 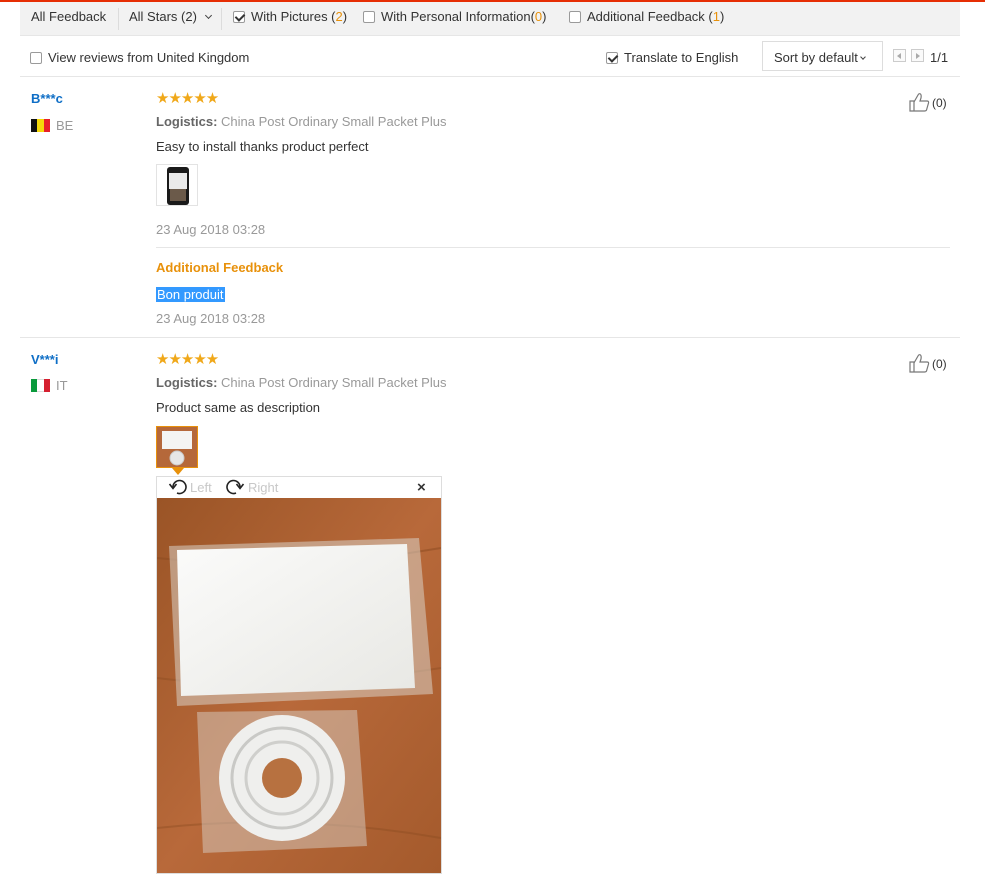 What do you see at coordinates (299, 487) in the screenshot?
I see `photo-viewer-toolbar: Left Right ×` at bounding box center [299, 487].